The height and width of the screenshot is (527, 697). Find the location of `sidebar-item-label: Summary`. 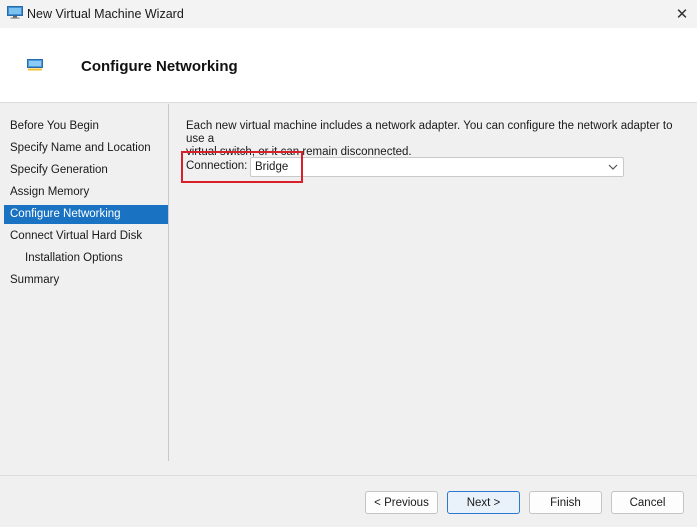

sidebar-item-label: Summary is located at coordinates (35, 280).